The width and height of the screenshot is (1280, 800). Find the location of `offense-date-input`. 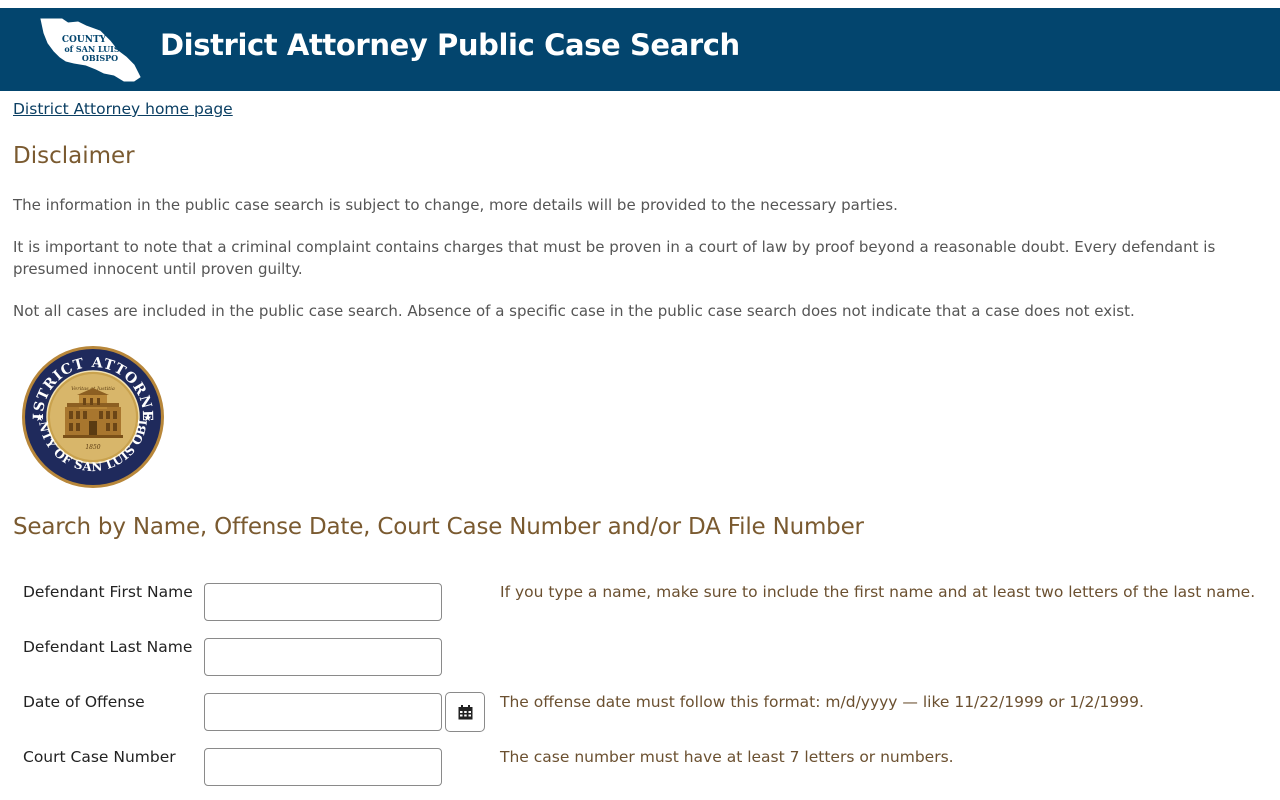

offense-date-input is located at coordinates (323, 712).